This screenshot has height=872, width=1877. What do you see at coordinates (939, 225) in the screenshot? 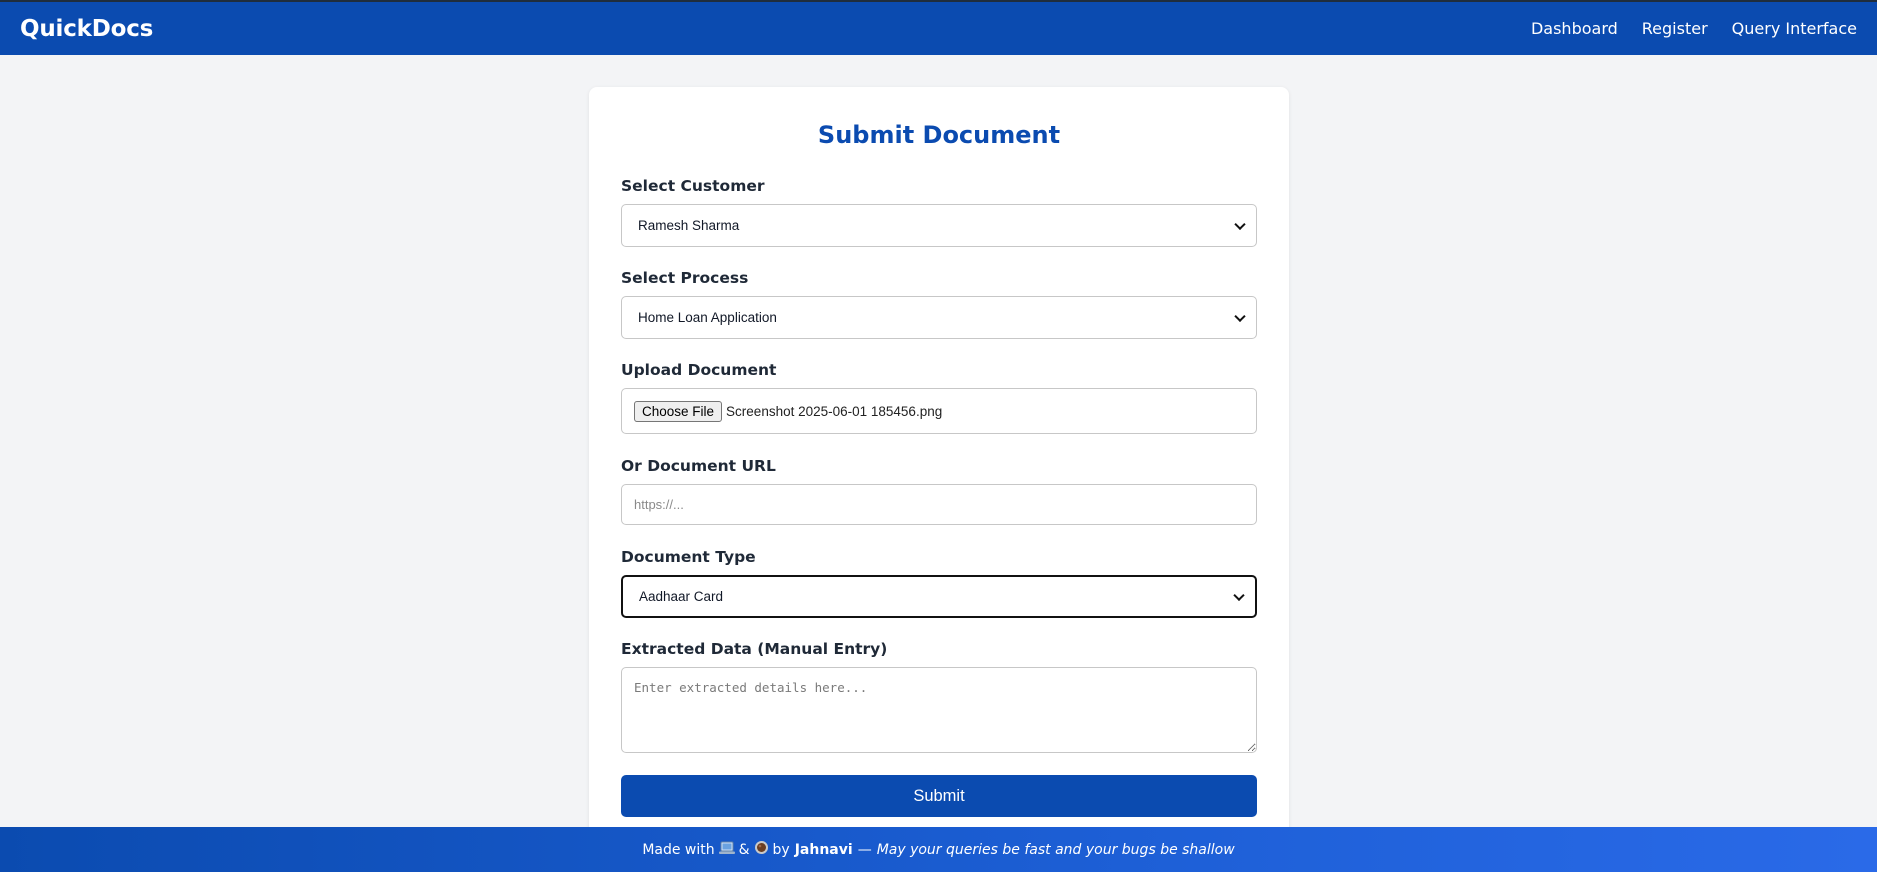
I see `customer-select: Ramesh Sharma` at bounding box center [939, 225].